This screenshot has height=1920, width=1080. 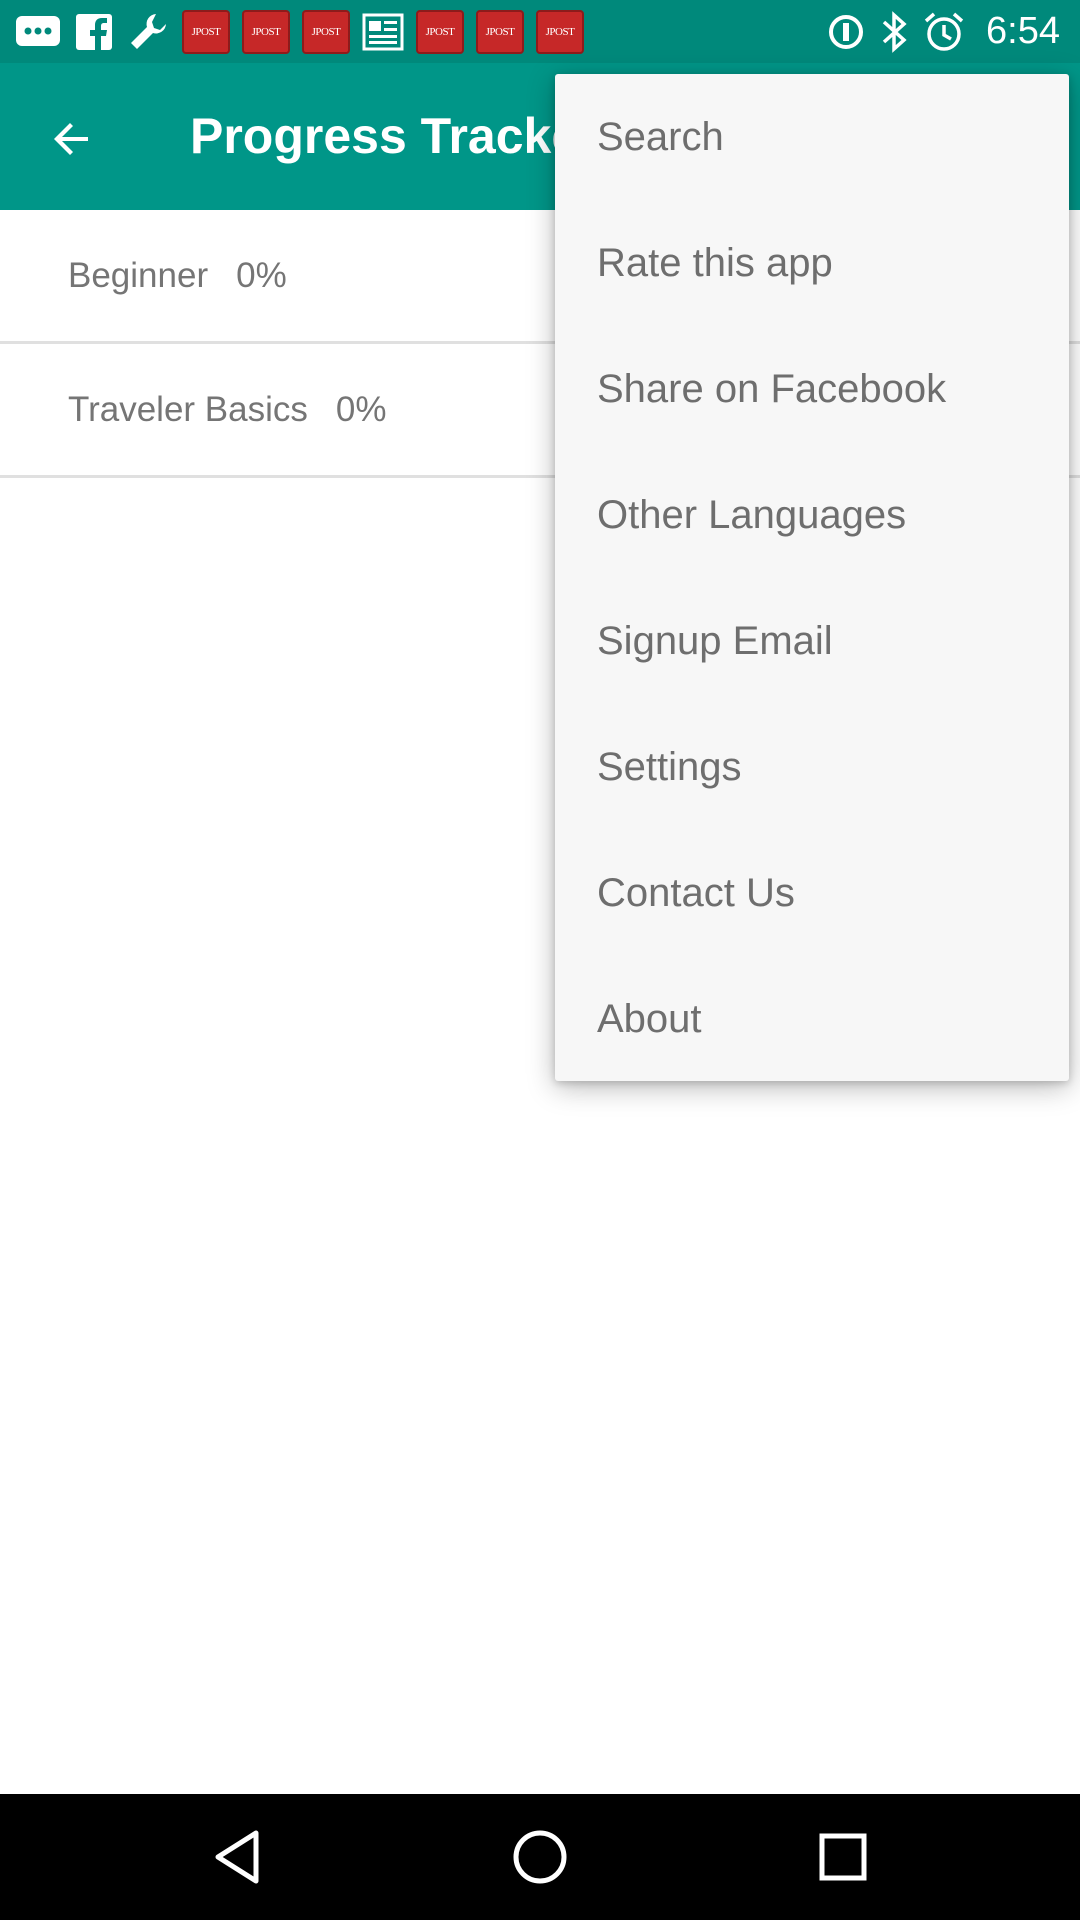 What do you see at coordinates (148, 32) in the screenshot?
I see `wrench-icon` at bounding box center [148, 32].